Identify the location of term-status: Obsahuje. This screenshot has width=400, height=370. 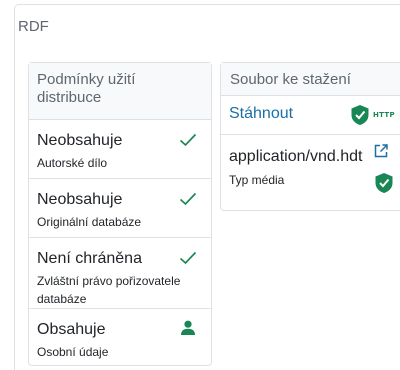
(71, 329).